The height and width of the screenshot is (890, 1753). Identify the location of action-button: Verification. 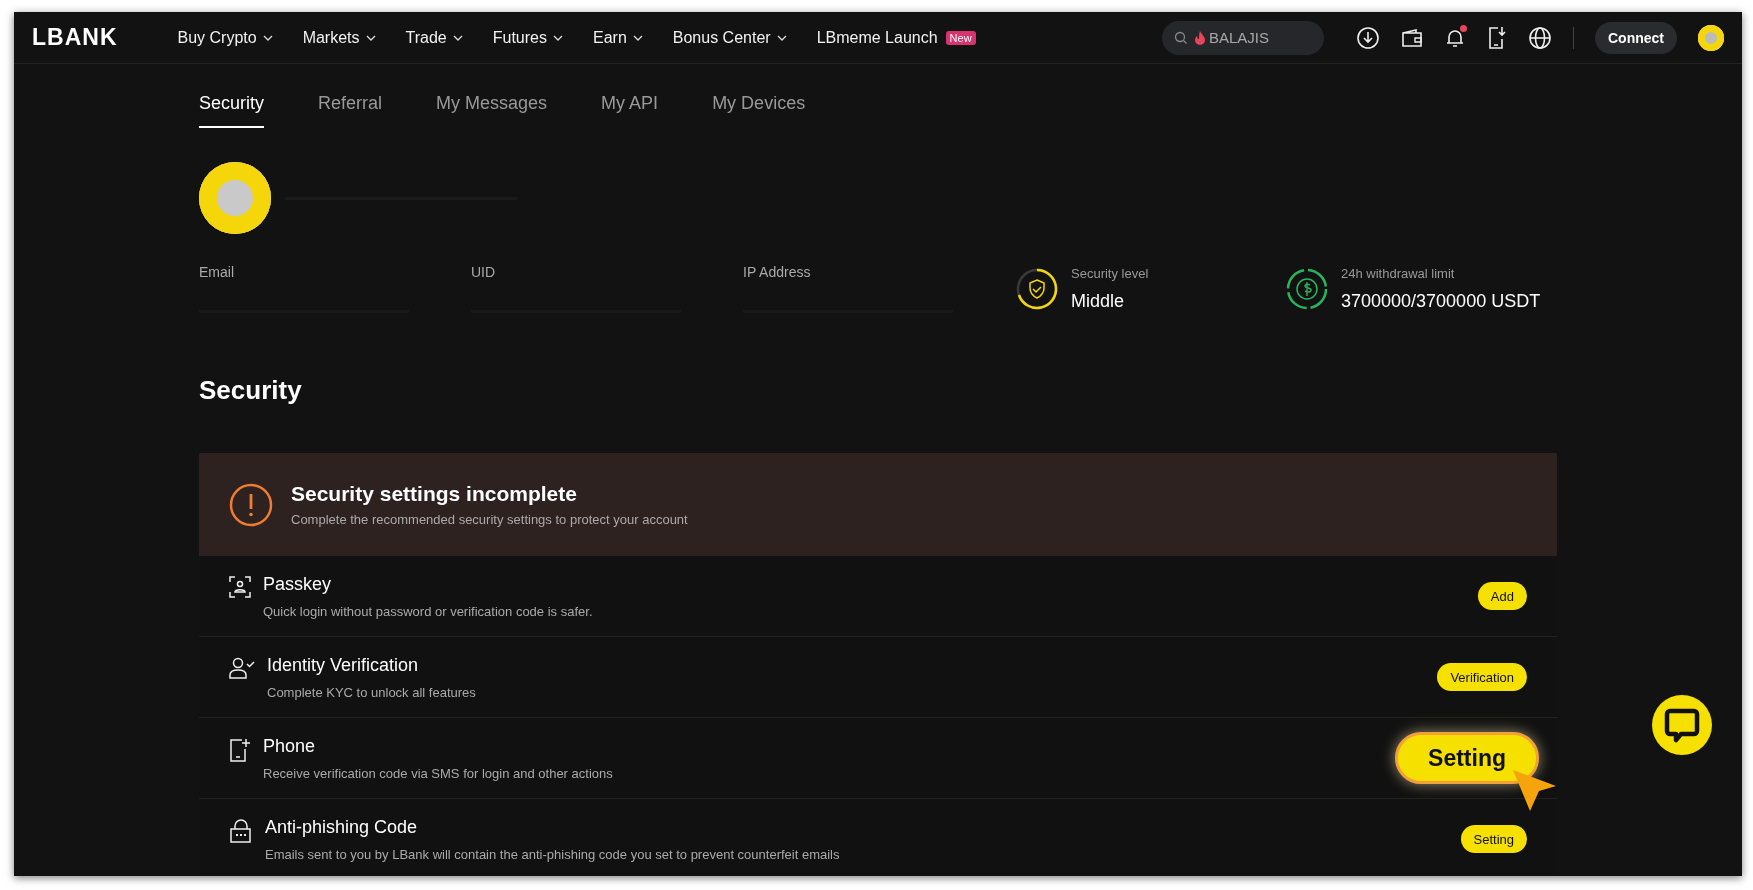
(1482, 677).